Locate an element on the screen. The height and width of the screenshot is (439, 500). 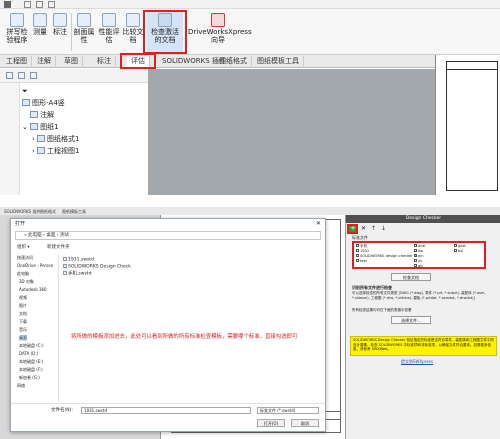
move-down-icon: ↓ is located at coordinates (383, 228).